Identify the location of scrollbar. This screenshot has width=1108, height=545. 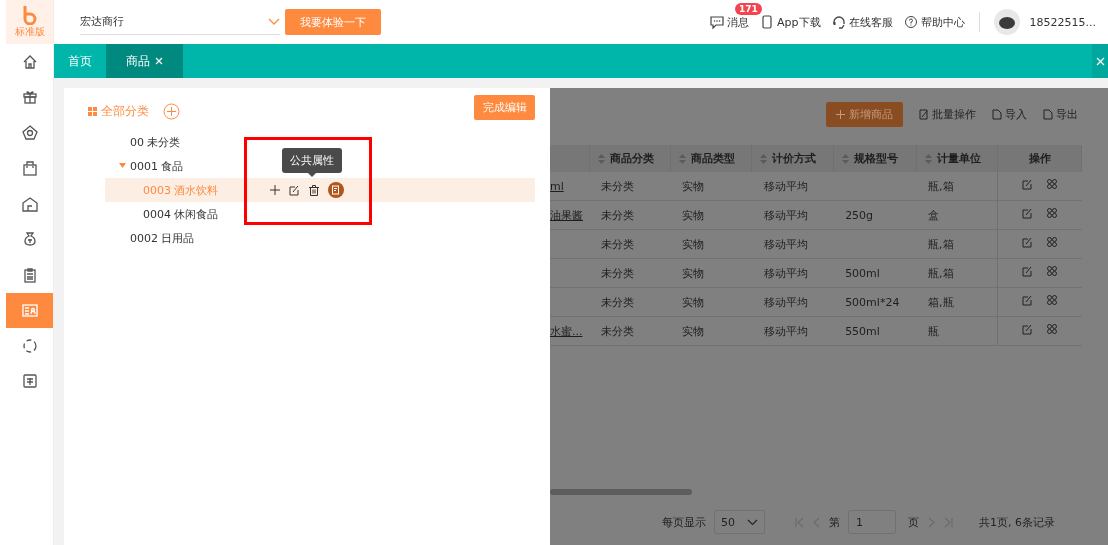
(621, 492).